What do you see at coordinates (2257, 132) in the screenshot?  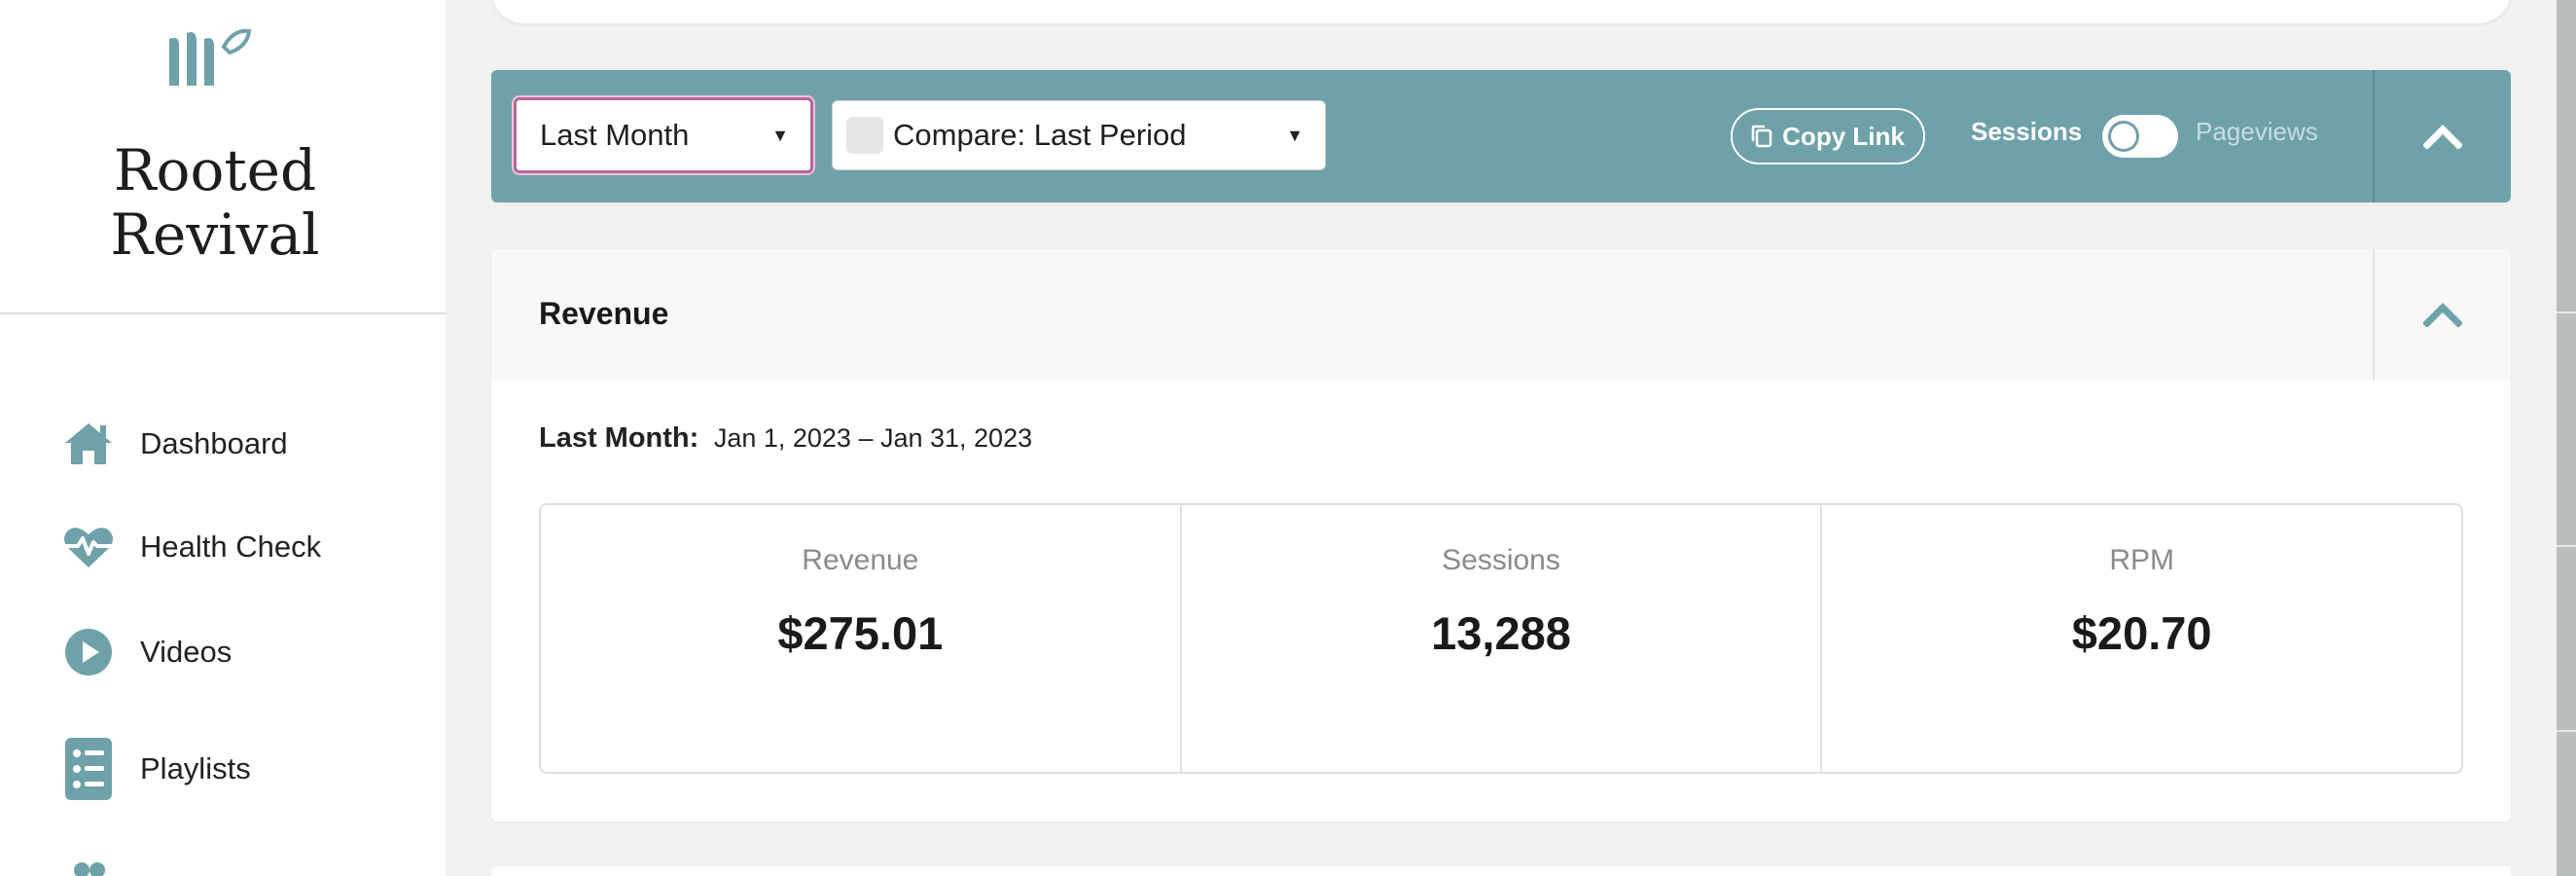 I see `toggle-pageviews-label: Pageviews` at bounding box center [2257, 132].